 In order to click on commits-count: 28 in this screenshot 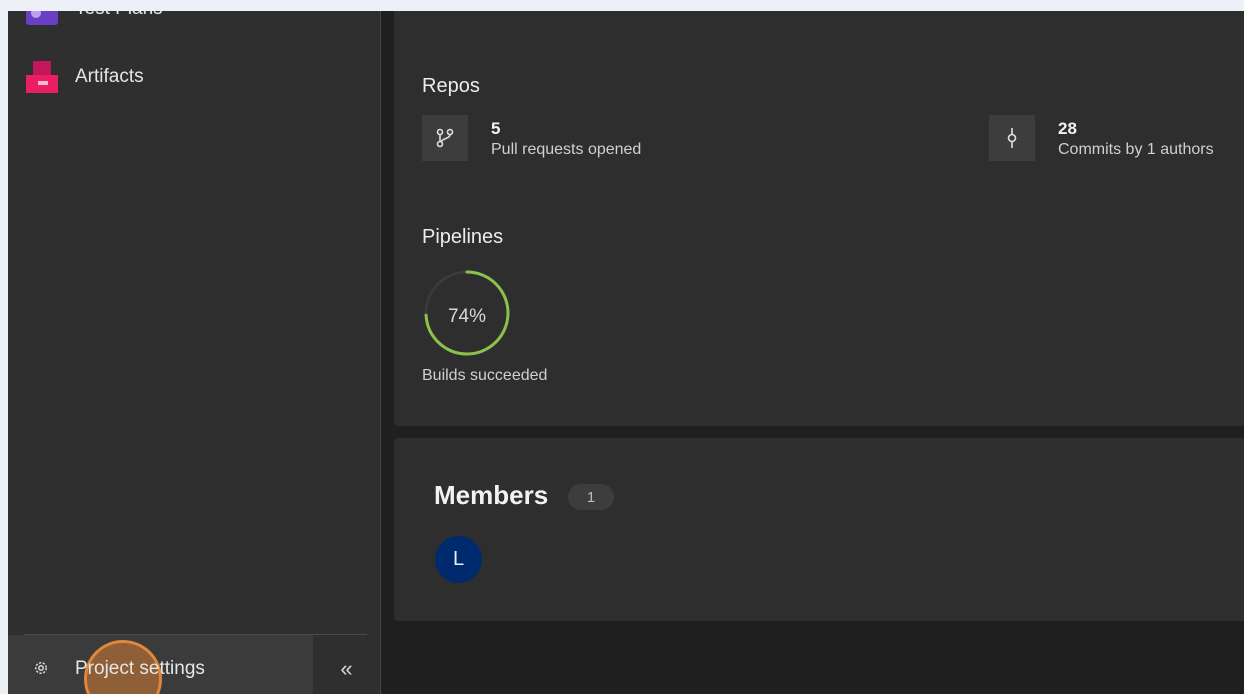, I will do `click(1067, 128)`.